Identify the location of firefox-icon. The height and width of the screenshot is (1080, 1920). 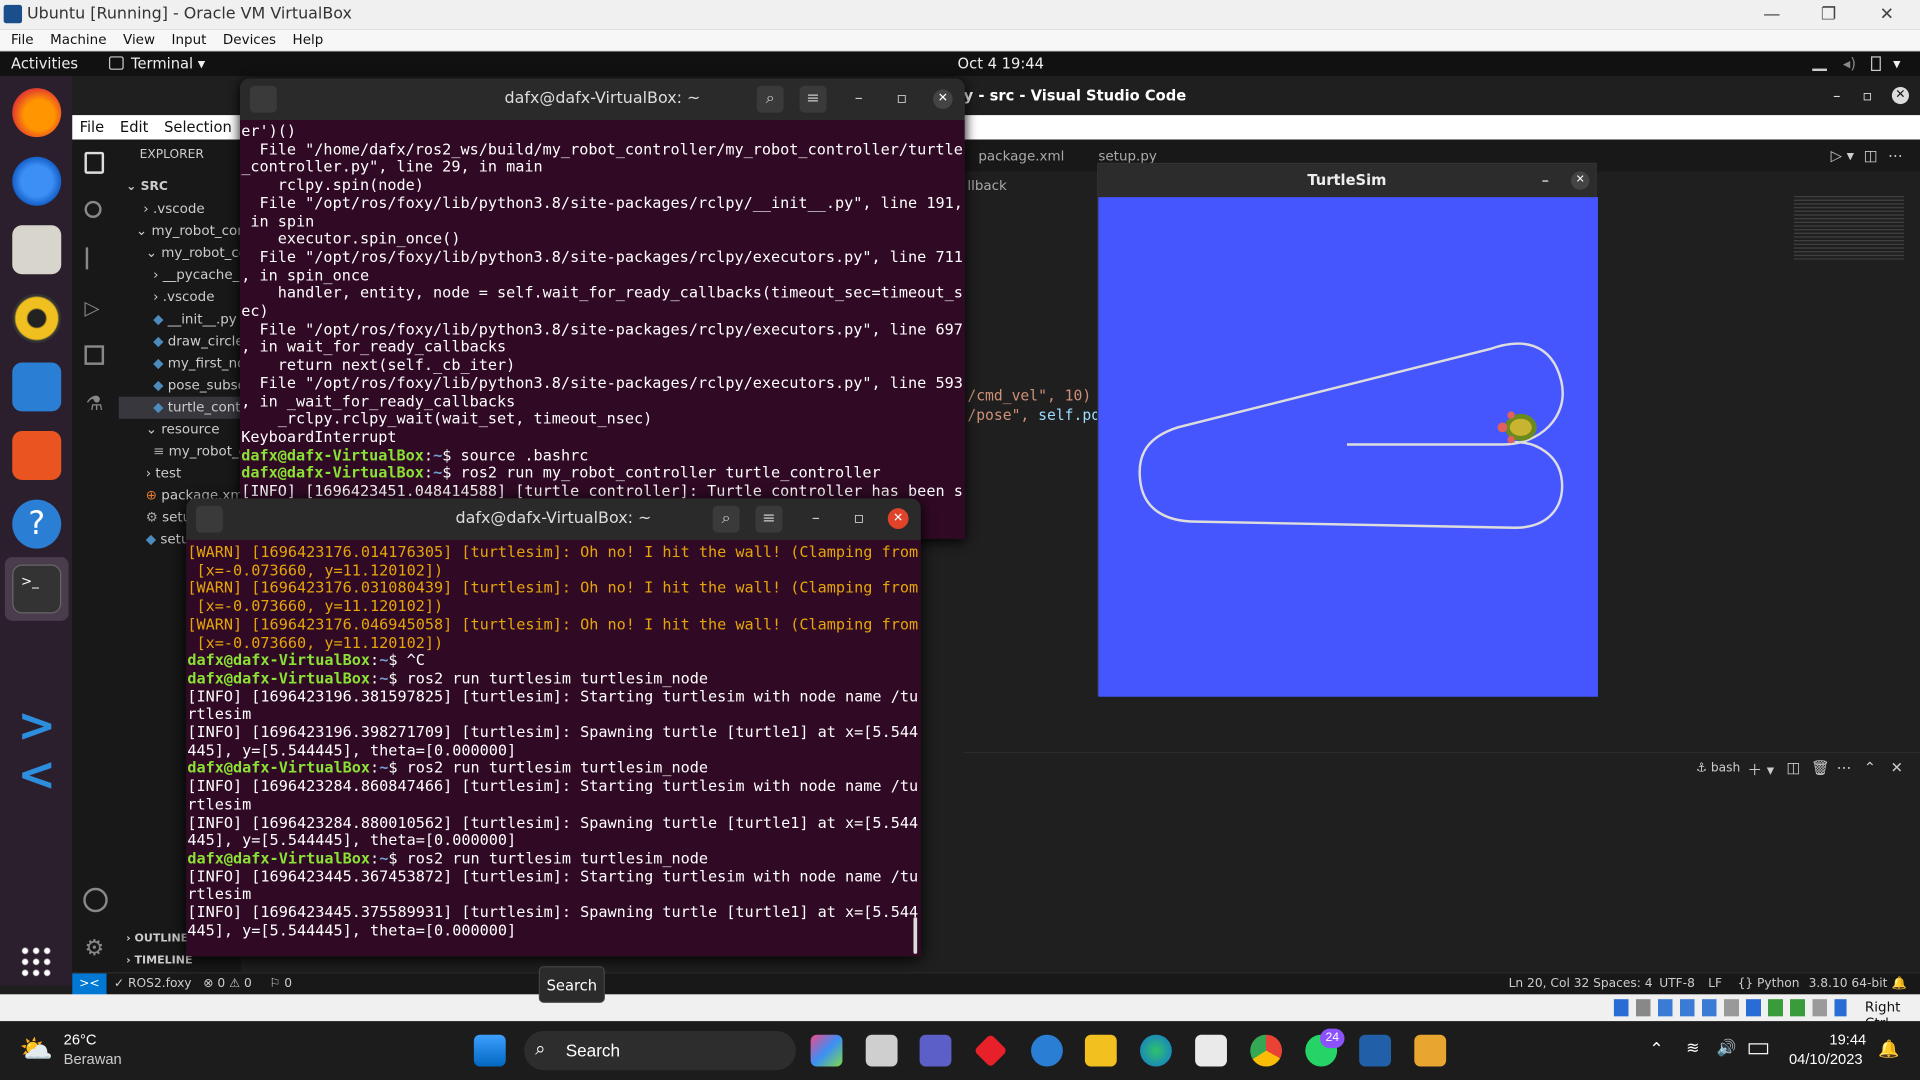
(37, 113).